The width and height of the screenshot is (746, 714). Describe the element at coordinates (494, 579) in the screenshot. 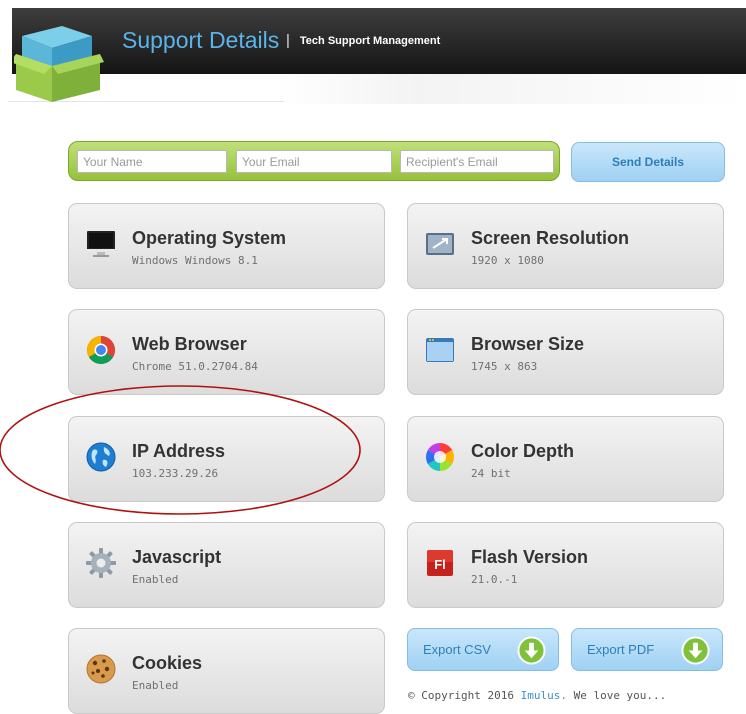

I see `card-value: 21.0.-1` at that location.